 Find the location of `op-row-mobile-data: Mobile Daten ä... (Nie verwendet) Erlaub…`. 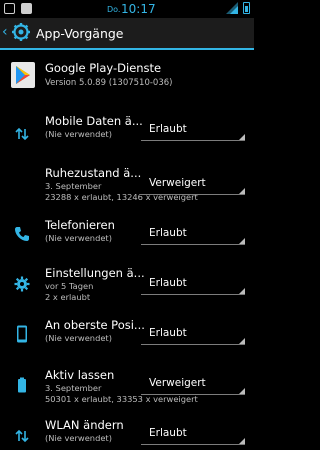

op-row-mobile-data: Mobile Daten ä... (Nie verwendet) Erlaub… is located at coordinates (127, 134).